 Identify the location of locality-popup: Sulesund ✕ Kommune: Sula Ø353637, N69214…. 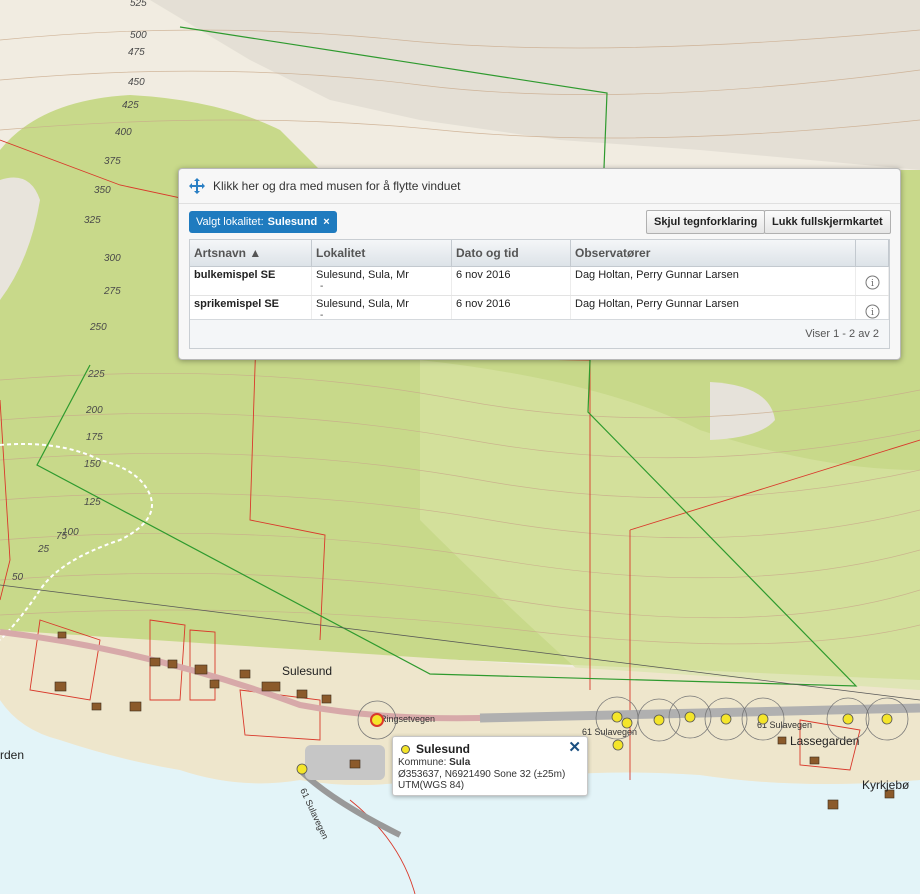
(490, 766).